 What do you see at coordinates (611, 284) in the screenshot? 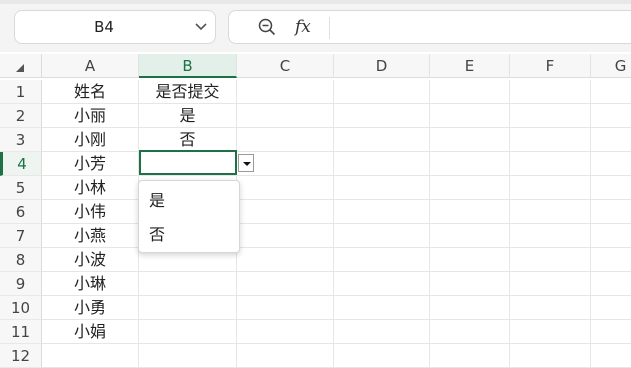
I see `cell-g9` at bounding box center [611, 284].